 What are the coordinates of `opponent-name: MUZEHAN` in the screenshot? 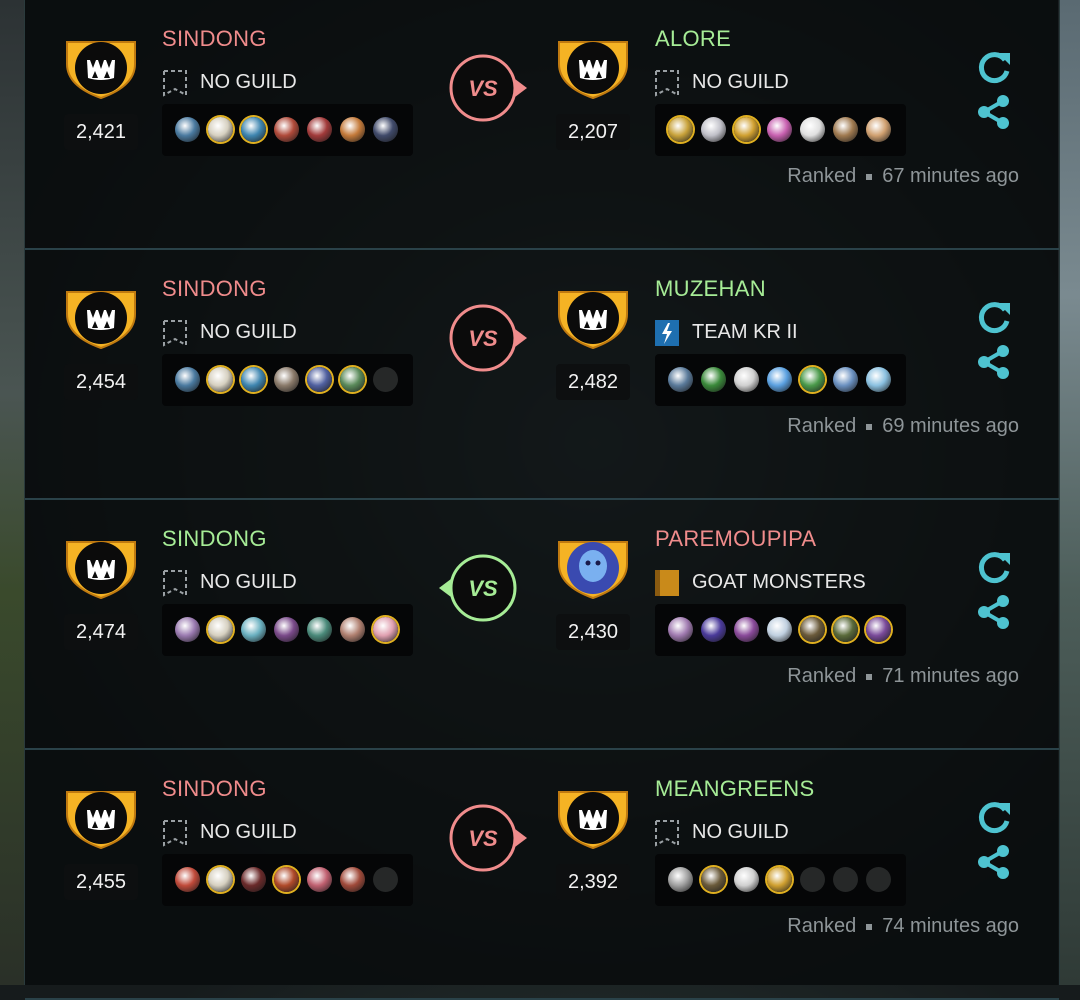 It's located at (710, 289).